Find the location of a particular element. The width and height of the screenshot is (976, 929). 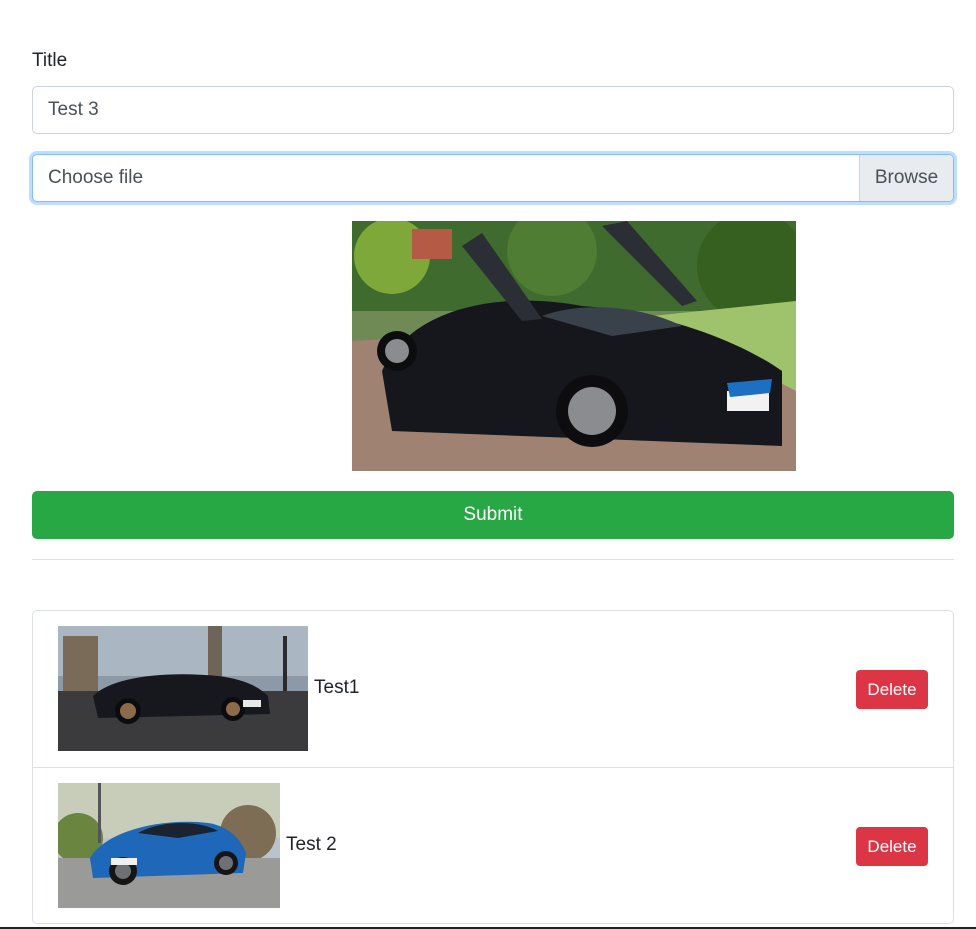

title-label: Title is located at coordinates (50, 60).